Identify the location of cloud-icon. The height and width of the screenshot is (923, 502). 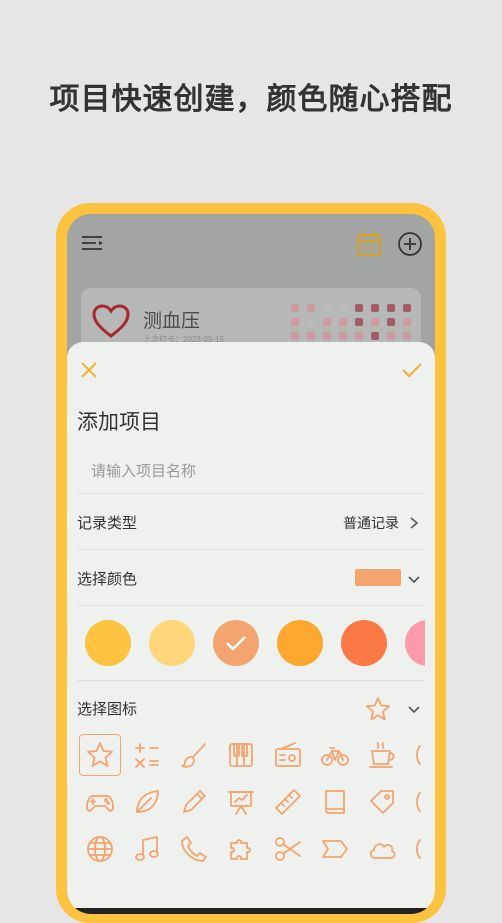
(382, 849).